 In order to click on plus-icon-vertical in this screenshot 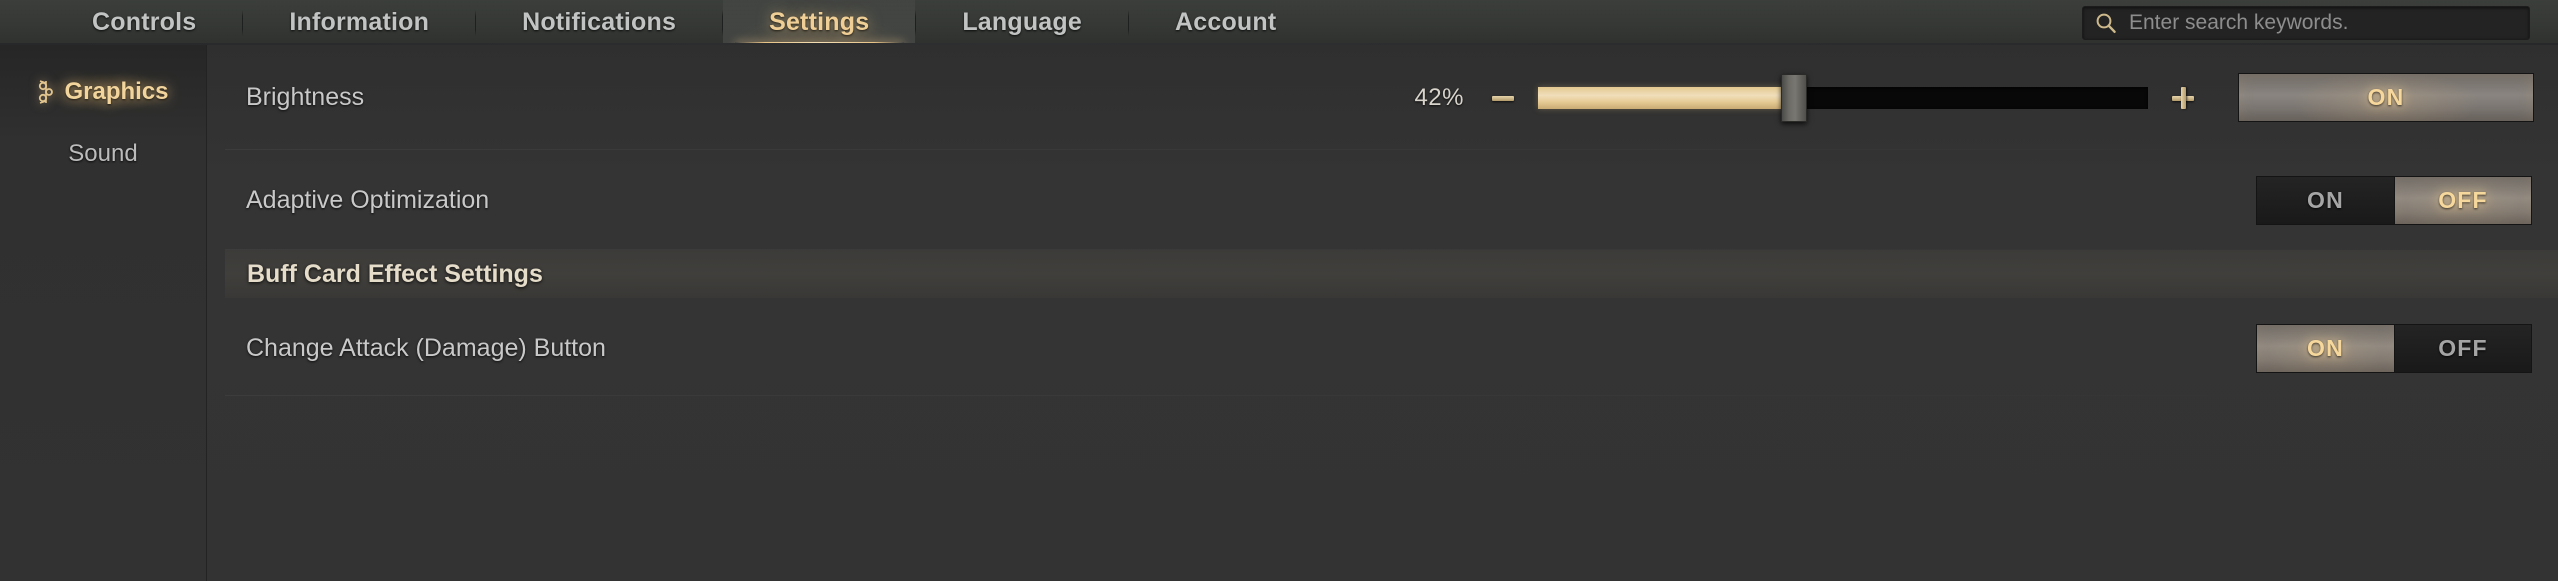, I will do `click(2183, 97)`.